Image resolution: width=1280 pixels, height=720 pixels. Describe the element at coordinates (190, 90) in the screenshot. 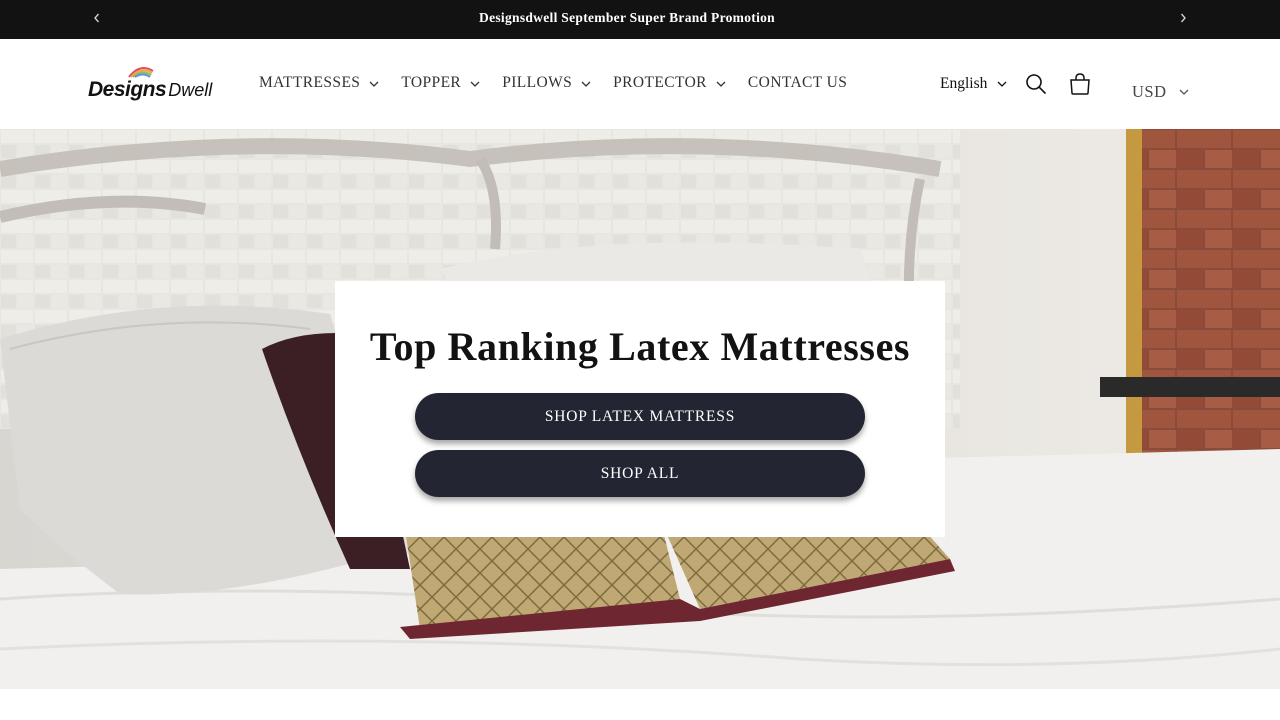

I see `logo-sub-text: Dwell` at that location.